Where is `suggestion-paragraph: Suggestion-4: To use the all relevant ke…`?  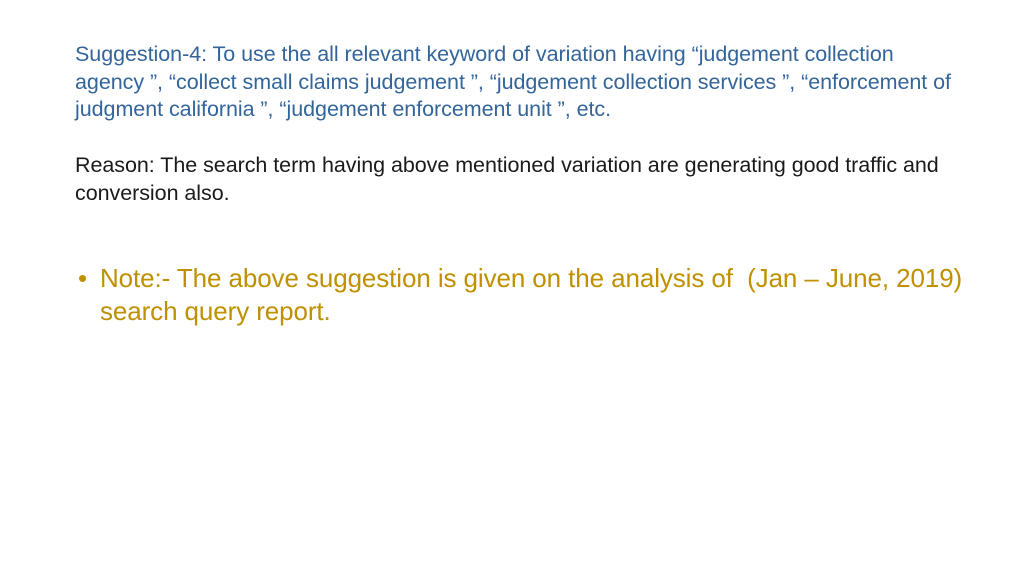 suggestion-paragraph: Suggestion-4: To use the all relevant ke… is located at coordinates (516, 81).